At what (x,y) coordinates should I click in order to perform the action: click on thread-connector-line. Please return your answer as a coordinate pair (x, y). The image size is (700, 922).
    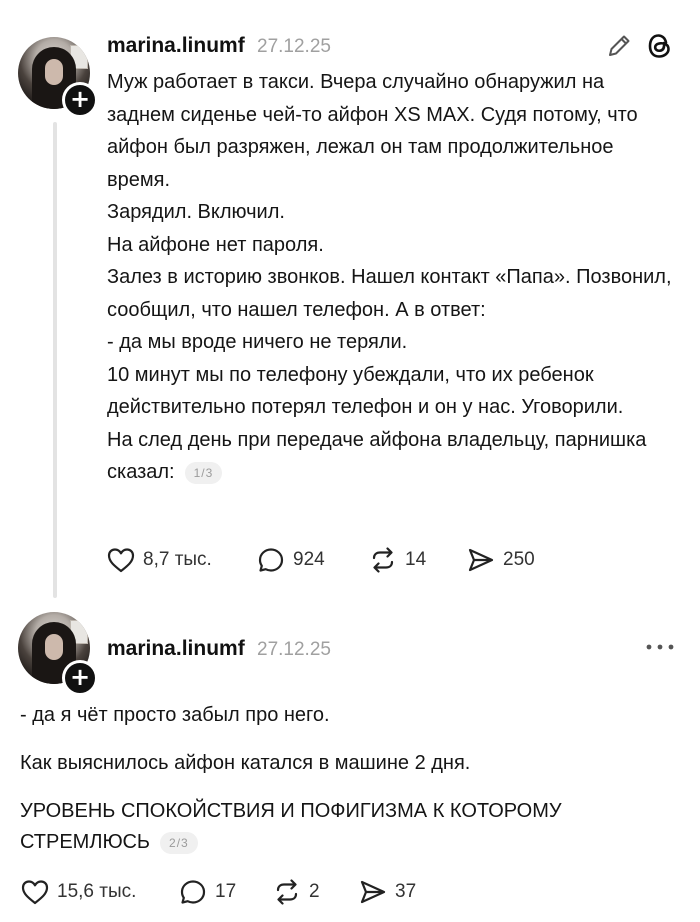
    Looking at the image, I should click on (55, 360).